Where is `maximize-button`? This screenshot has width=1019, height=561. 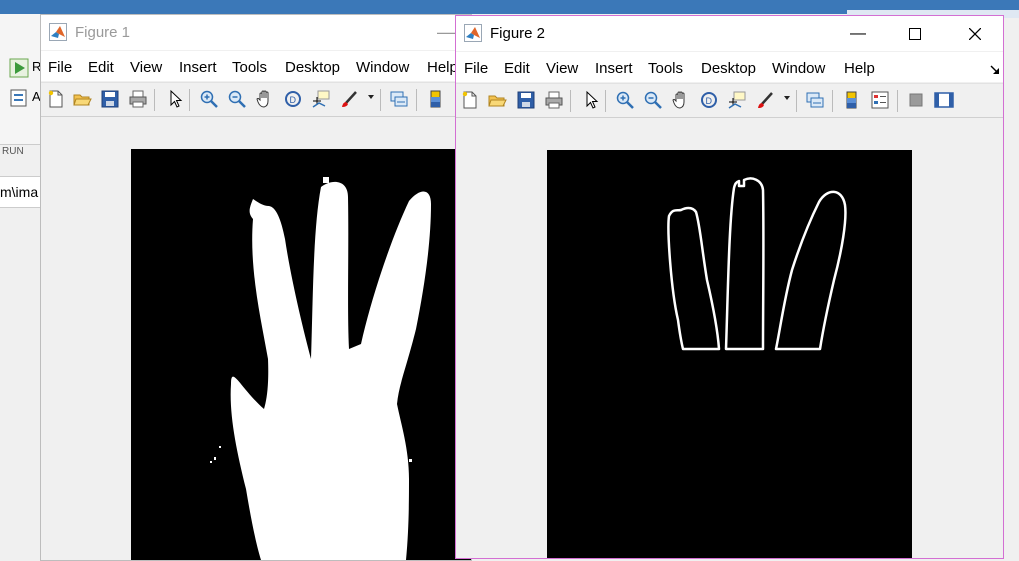
maximize-button is located at coordinates (915, 33).